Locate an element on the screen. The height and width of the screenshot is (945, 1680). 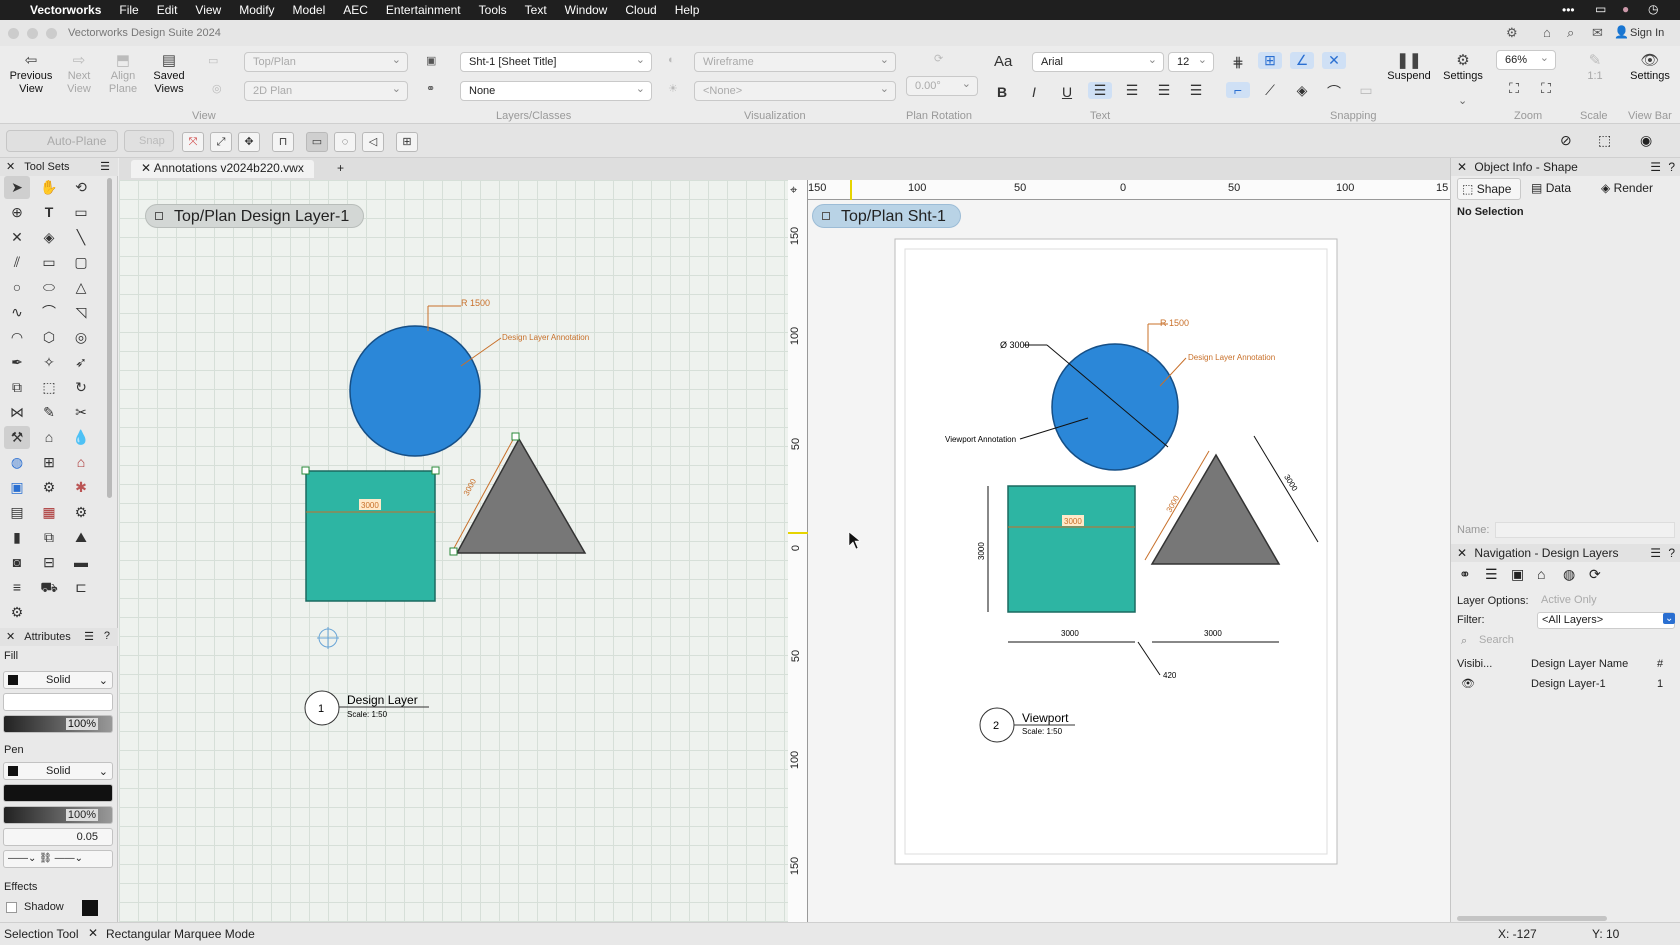
font-style-icon: Aa is located at coordinates (1003, 61).